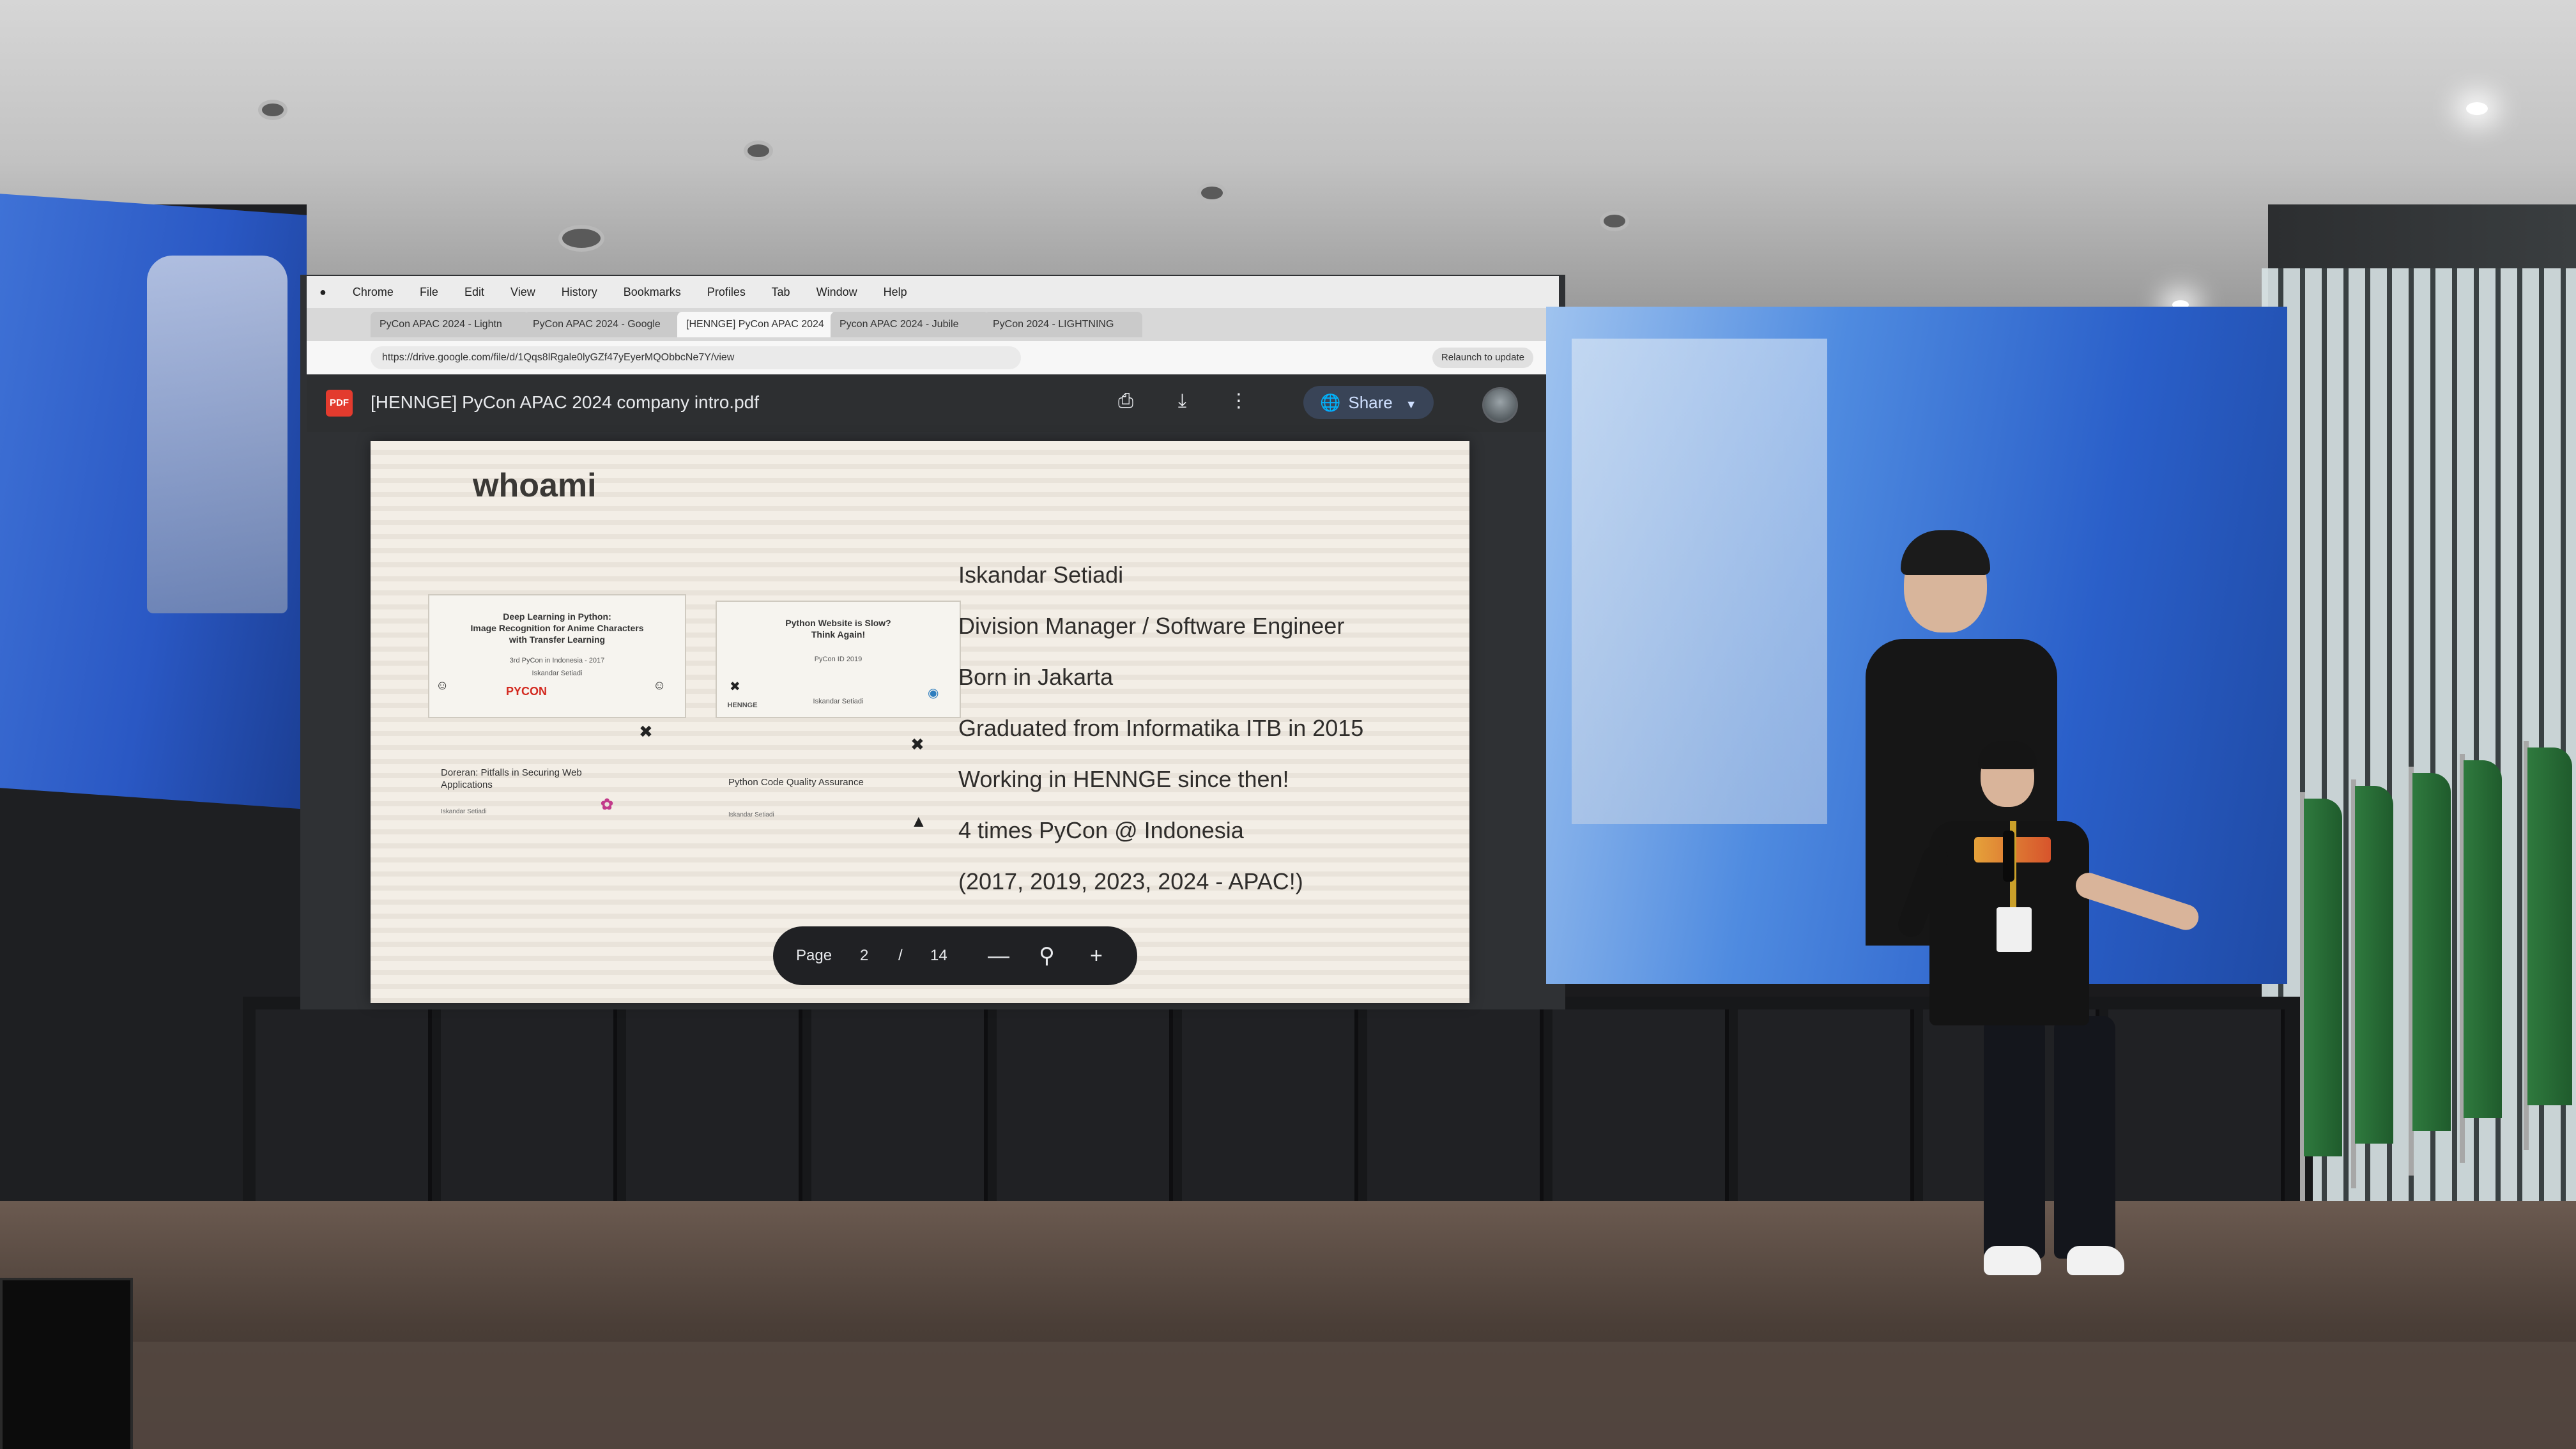 The width and height of the screenshot is (2576, 1449). I want to click on menu-file: File, so click(429, 292).